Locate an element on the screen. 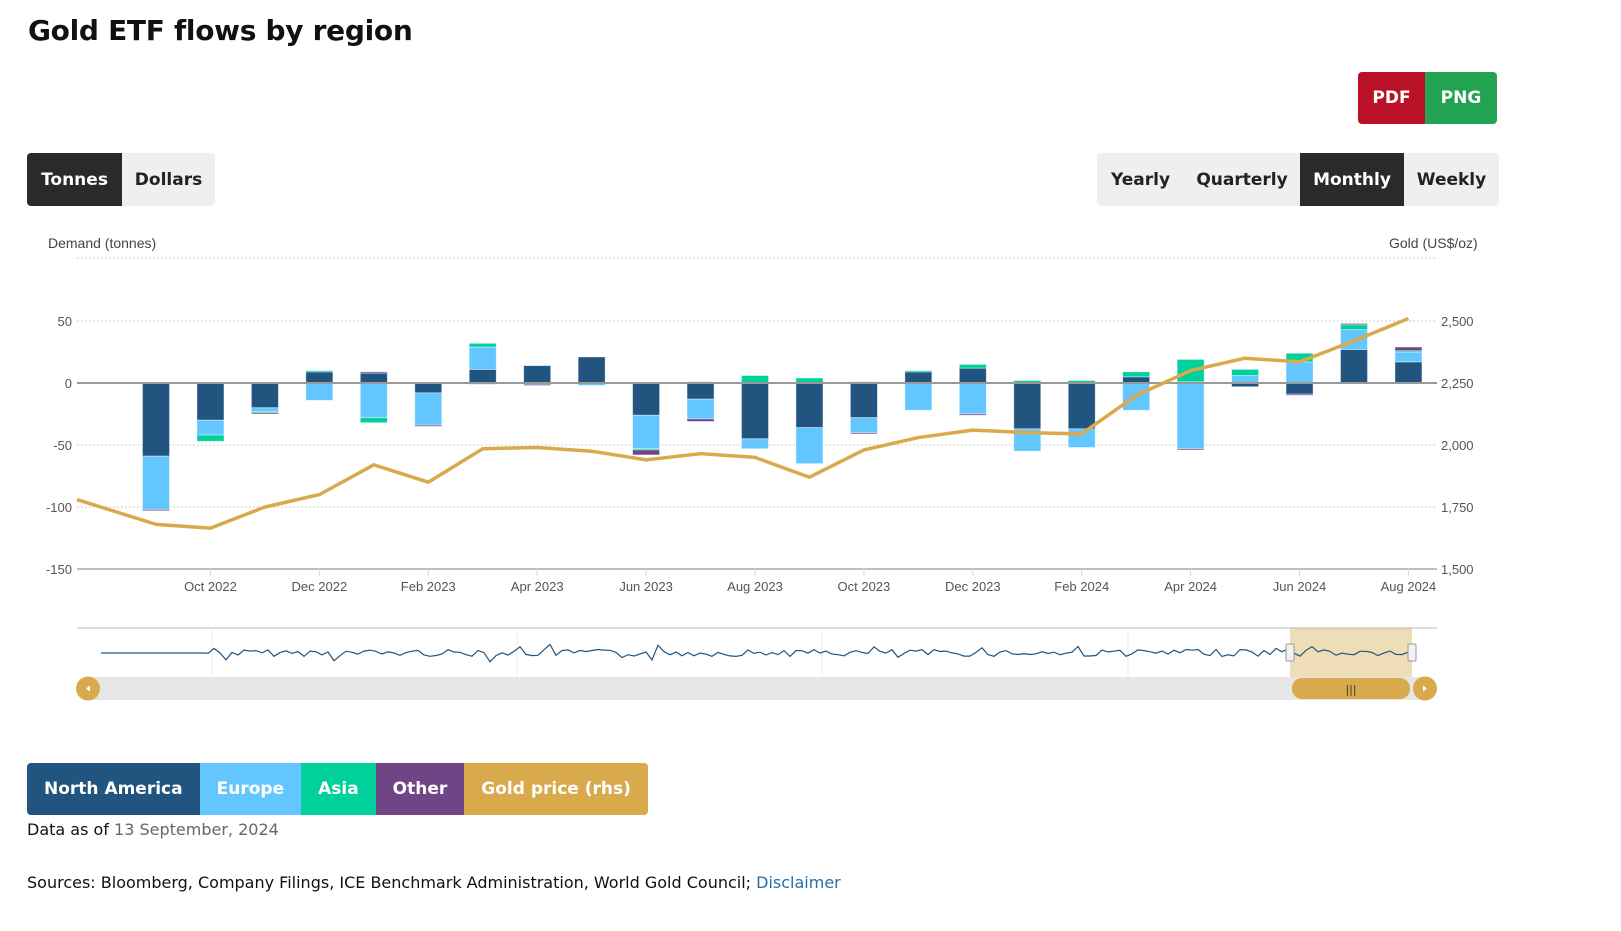 The width and height of the screenshot is (1621, 931). x-tick-label: Dec 2022 is located at coordinates (320, 586).